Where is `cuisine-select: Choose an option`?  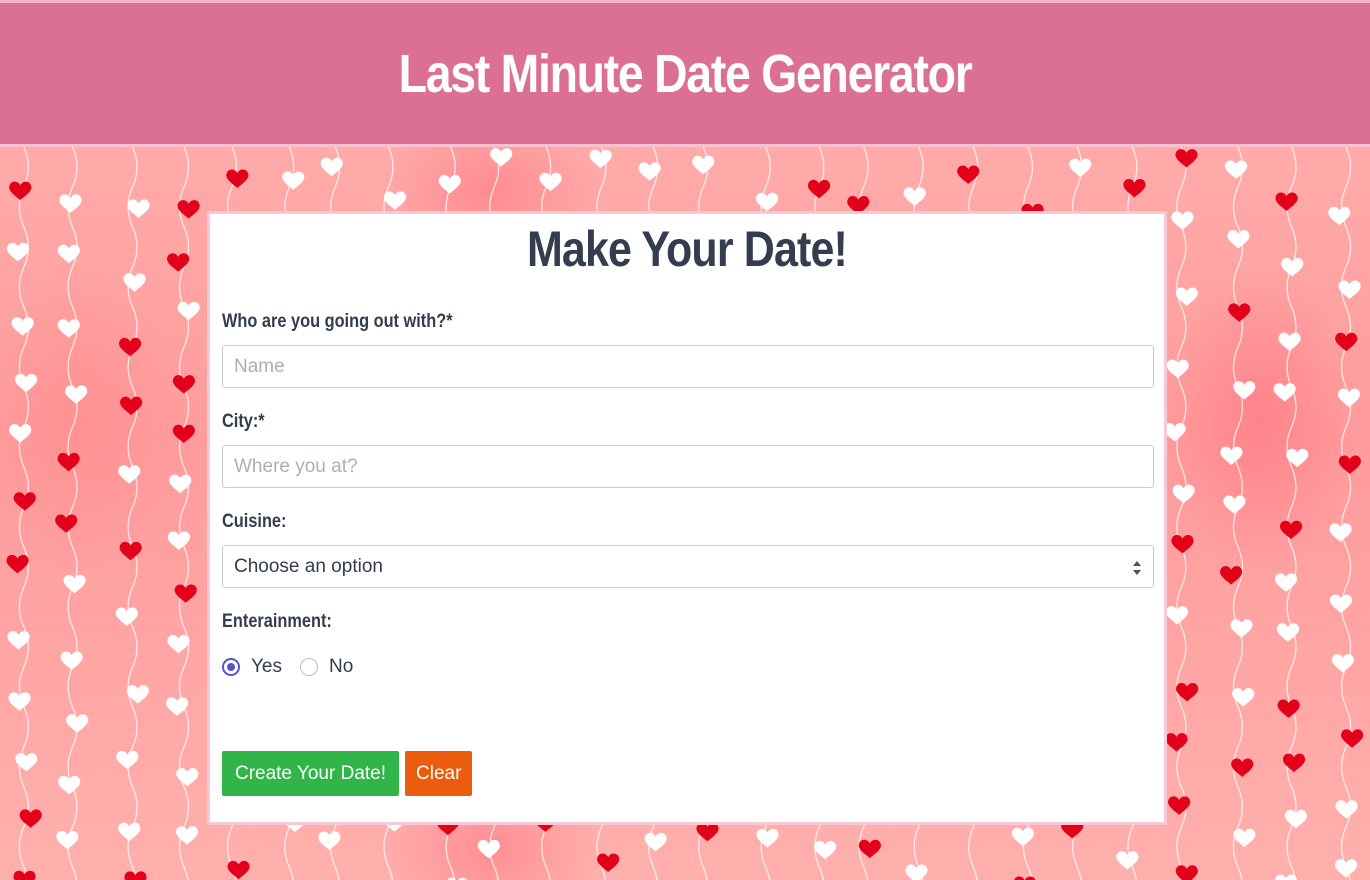
cuisine-select: Choose an option is located at coordinates (688, 566).